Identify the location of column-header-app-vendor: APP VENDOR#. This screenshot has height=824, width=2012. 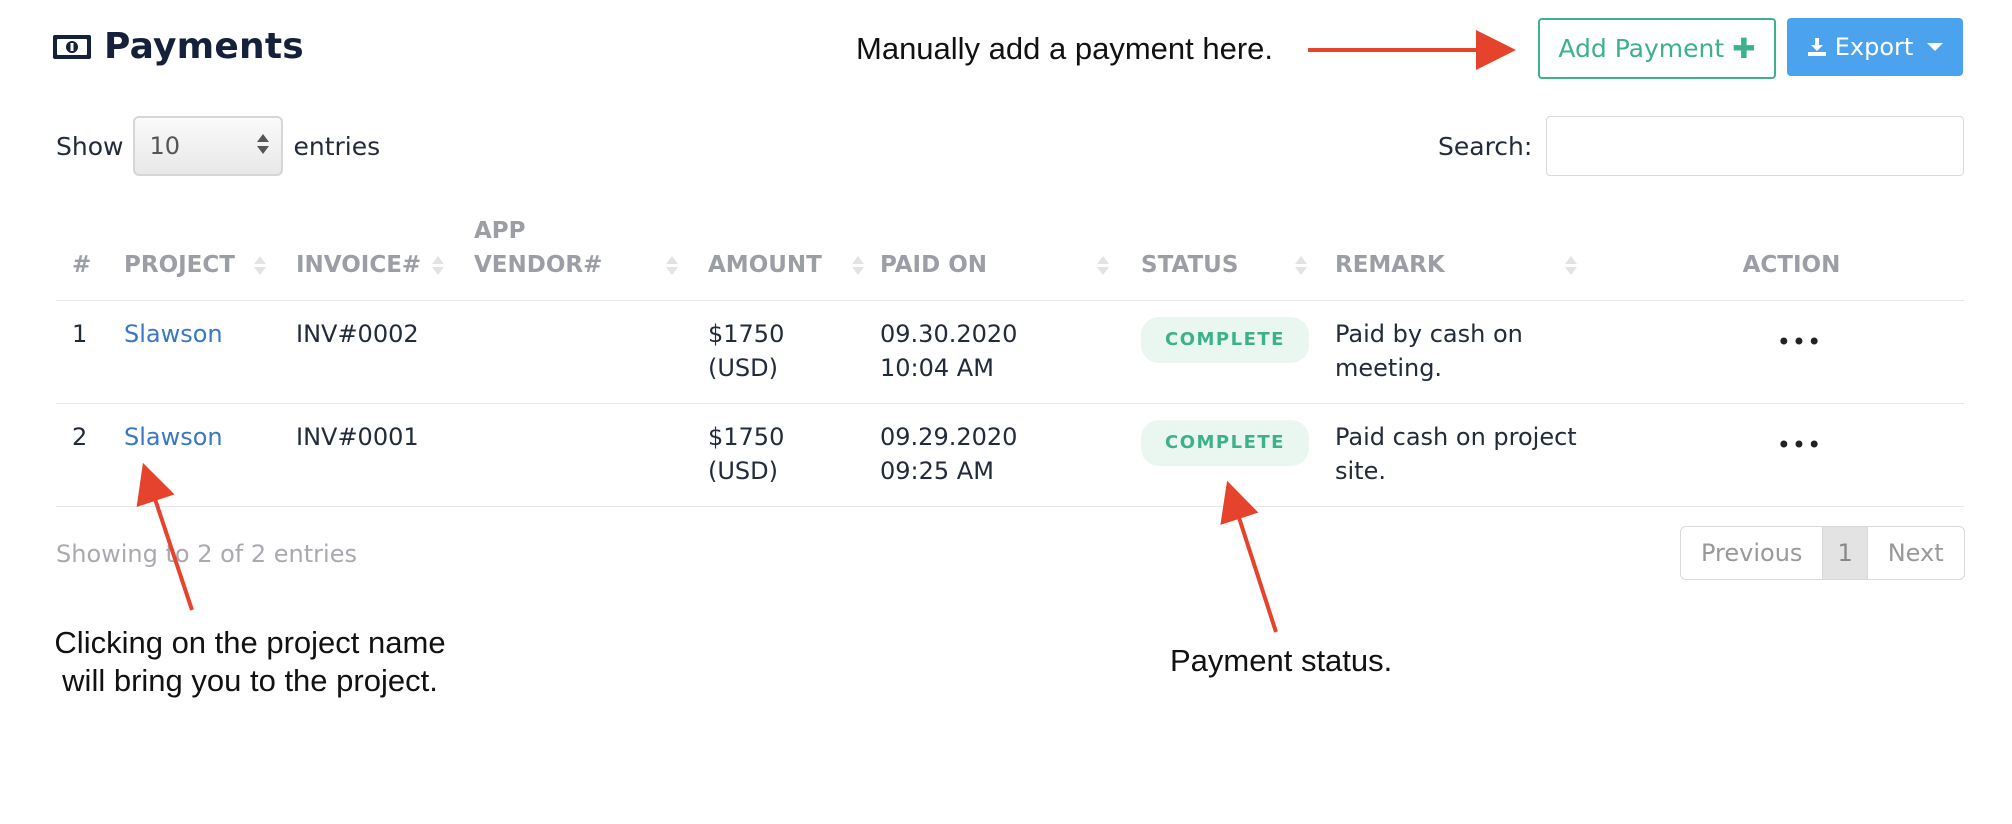
(575, 254).